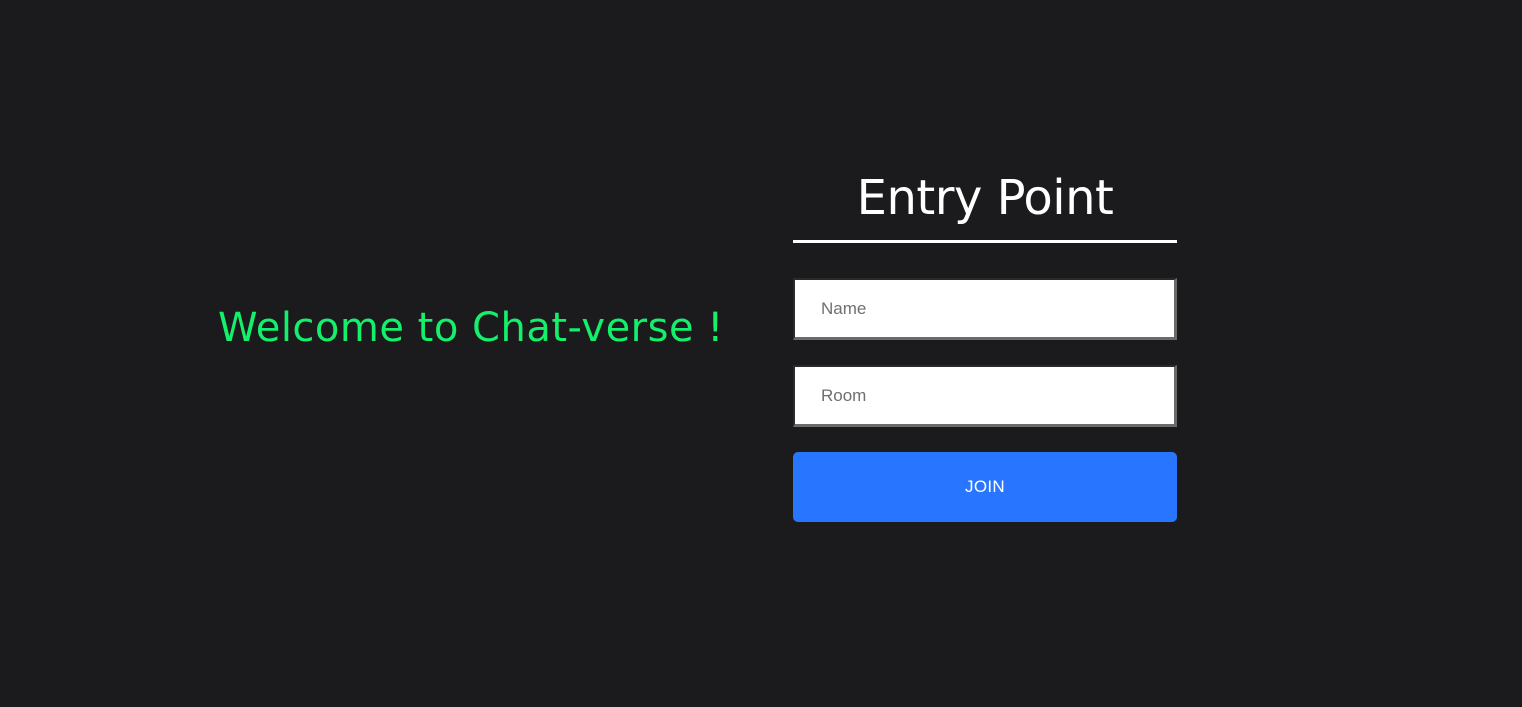 Image resolution: width=1522 pixels, height=707 pixels. What do you see at coordinates (985, 198) in the screenshot?
I see `entry-title: Entry Point` at bounding box center [985, 198].